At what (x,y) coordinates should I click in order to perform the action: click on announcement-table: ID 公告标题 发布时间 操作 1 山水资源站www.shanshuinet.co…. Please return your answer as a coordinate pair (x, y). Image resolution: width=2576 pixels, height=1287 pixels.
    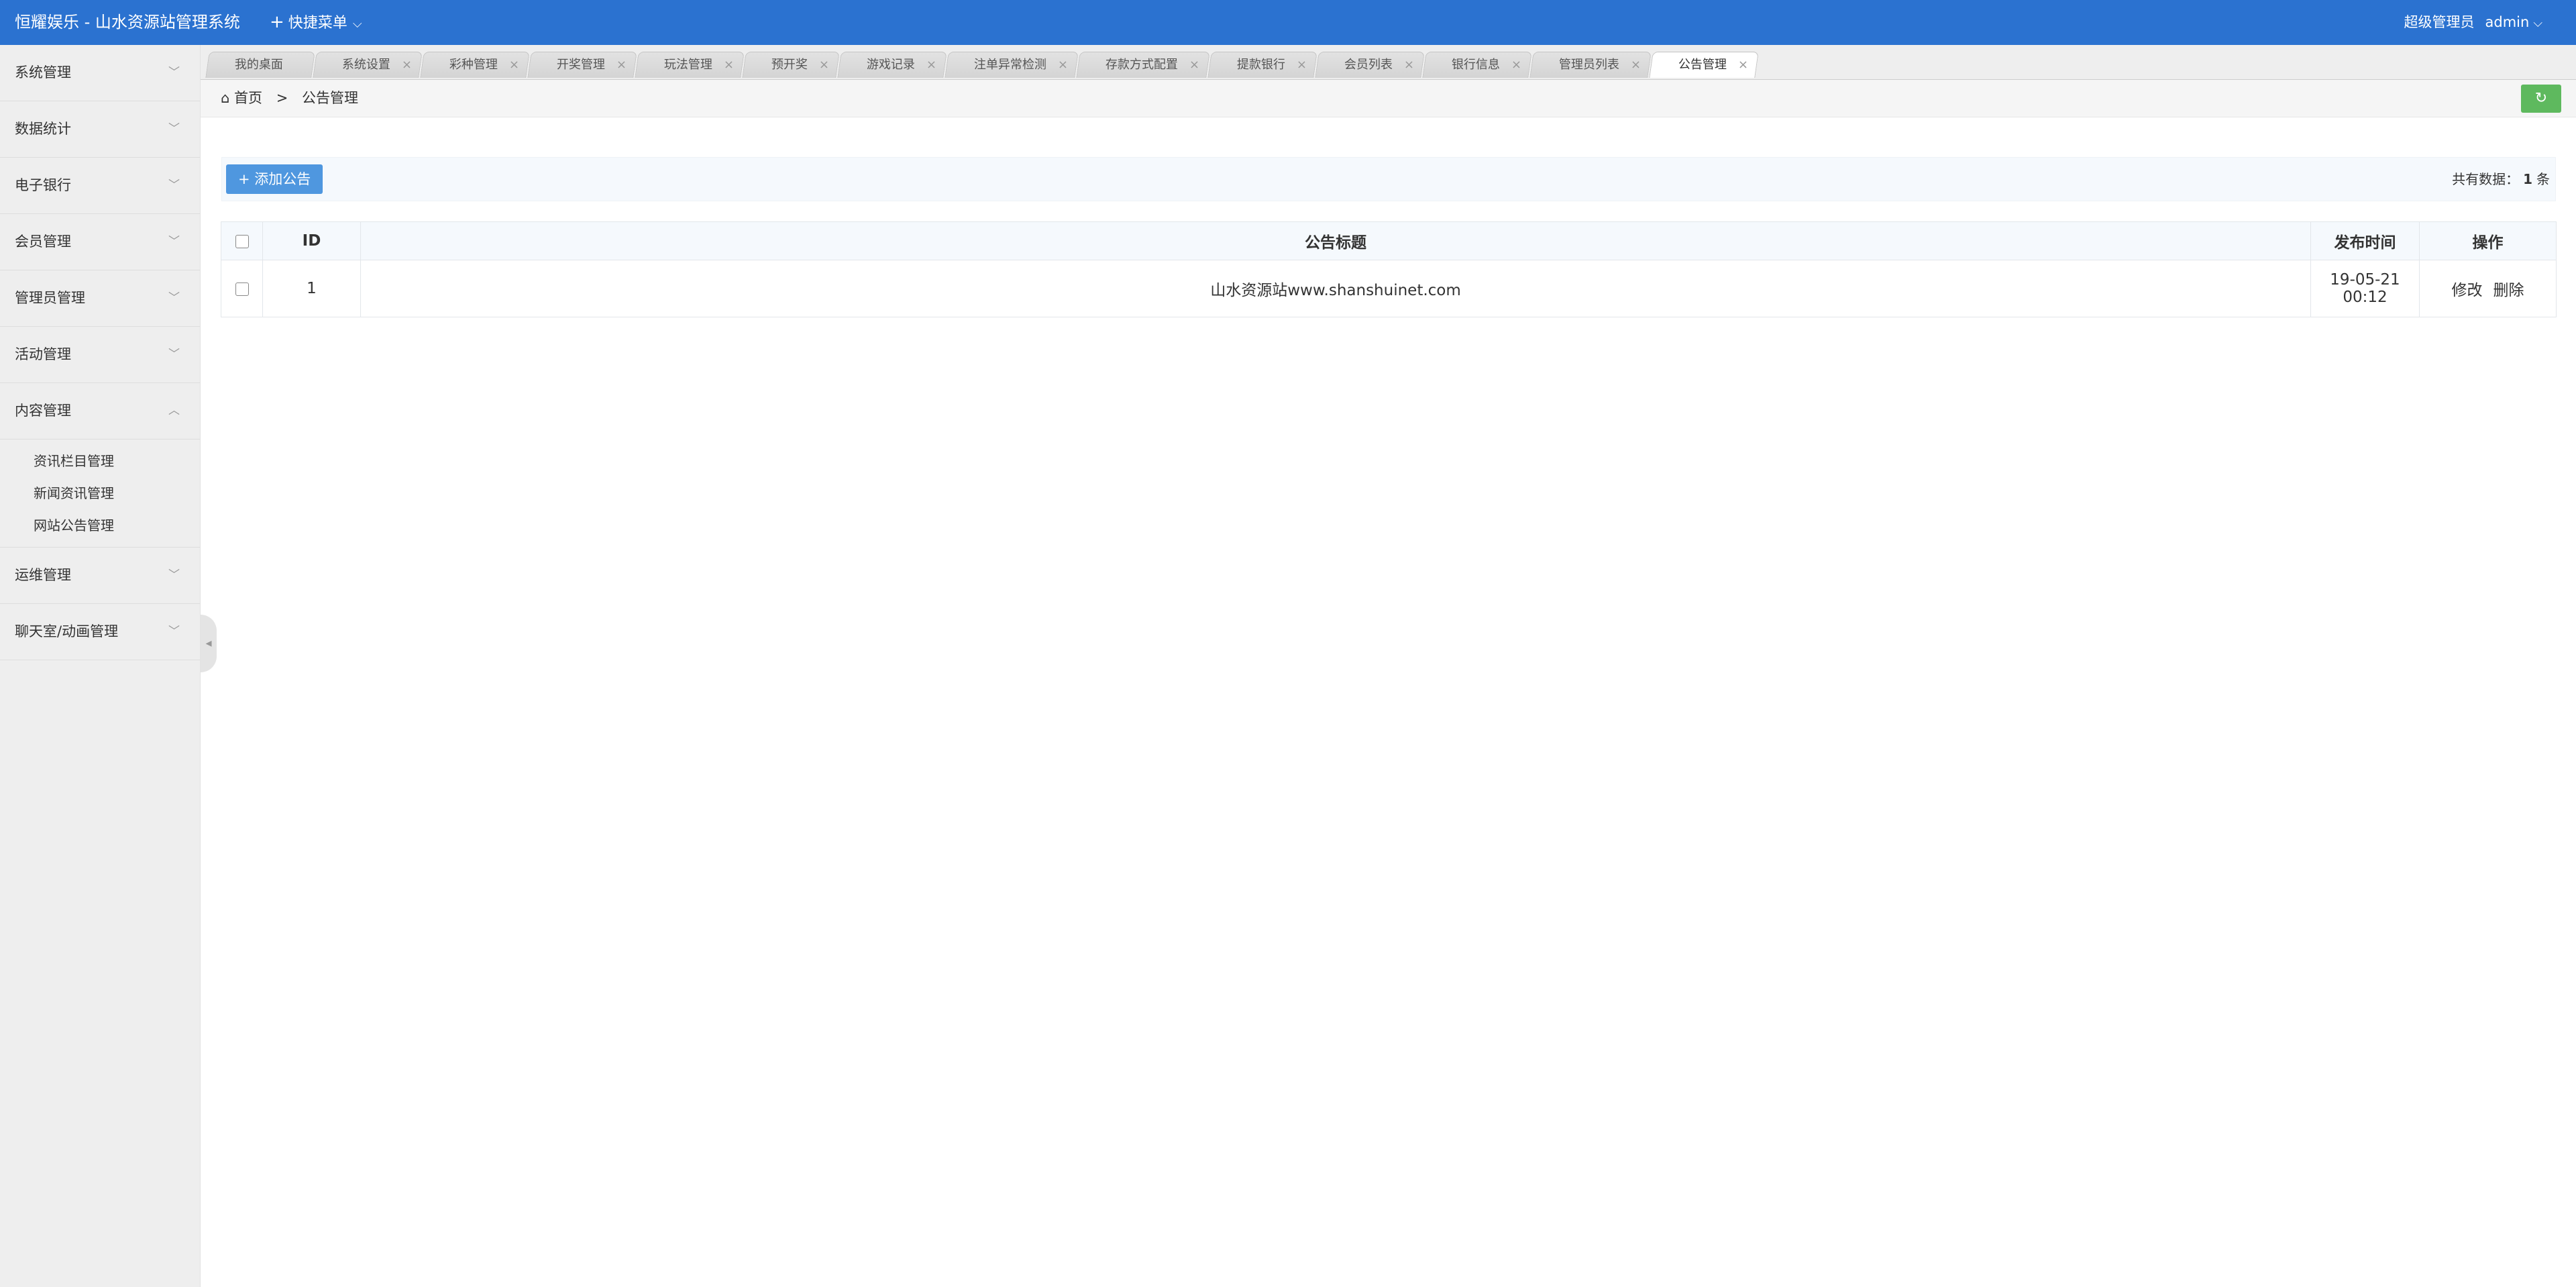
    Looking at the image, I should click on (1389, 269).